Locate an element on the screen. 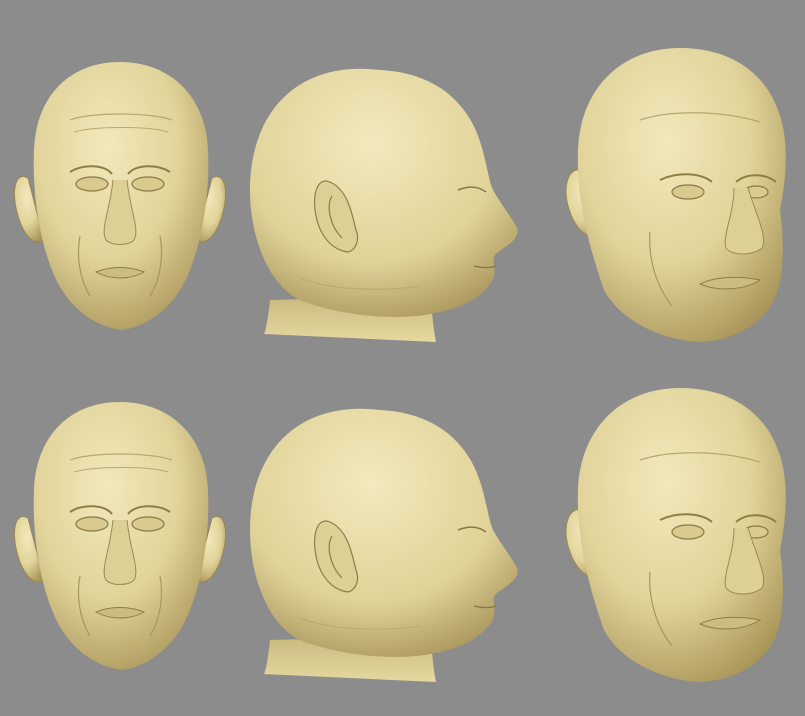 This screenshot has height=716, width=805. side-head-wireframe is located at coordinates (384, 545).